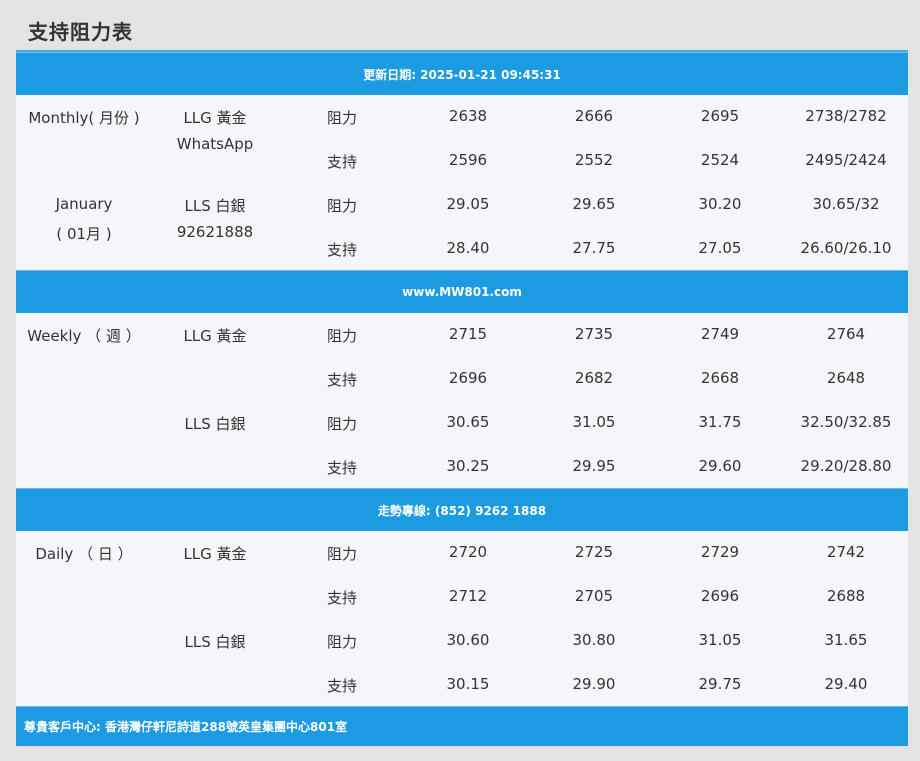  I want to click on update-date-banner: 更新日期: 2025-01-21 09:45:31, so click(462, 73).